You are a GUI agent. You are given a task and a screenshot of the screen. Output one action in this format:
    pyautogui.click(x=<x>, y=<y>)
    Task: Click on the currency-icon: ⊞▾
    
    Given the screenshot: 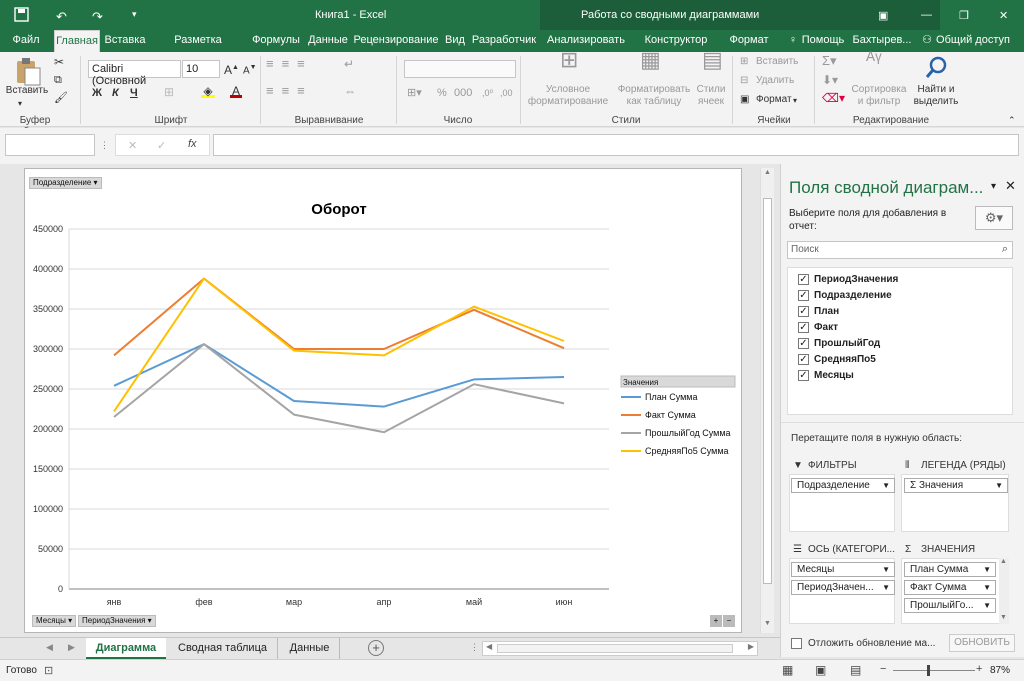 What is the action you would take?
    pyautogui.click(x=414, y=93)
    